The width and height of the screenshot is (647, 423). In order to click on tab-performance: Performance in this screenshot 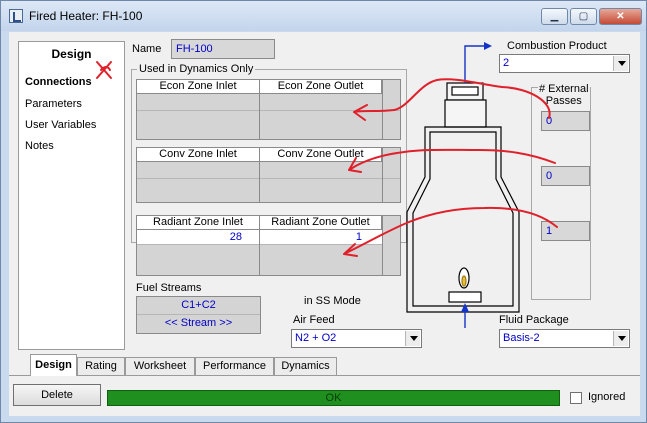, I will do `click(234, 366)`.